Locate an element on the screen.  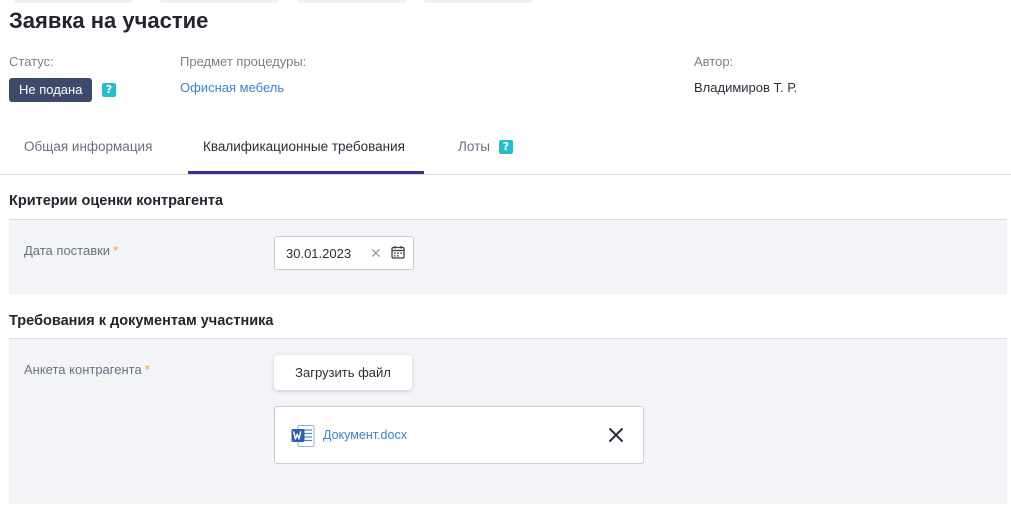
close-icon is located at coordinates (616, 435).